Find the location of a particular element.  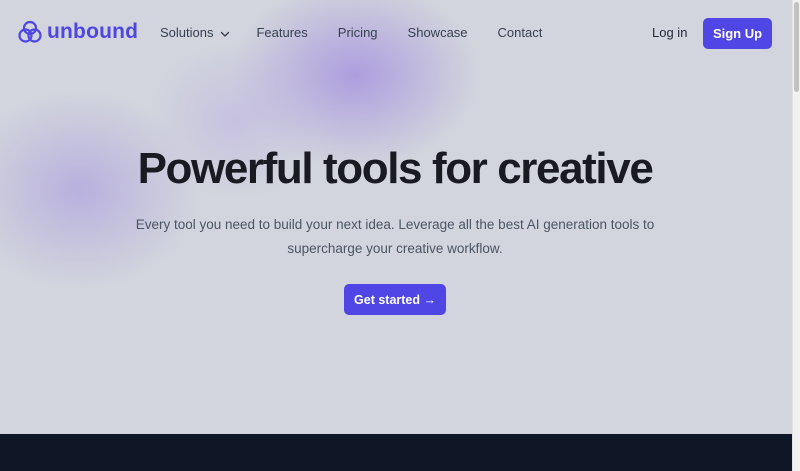

chevron-down-icon is located at coordinates (225, 34).